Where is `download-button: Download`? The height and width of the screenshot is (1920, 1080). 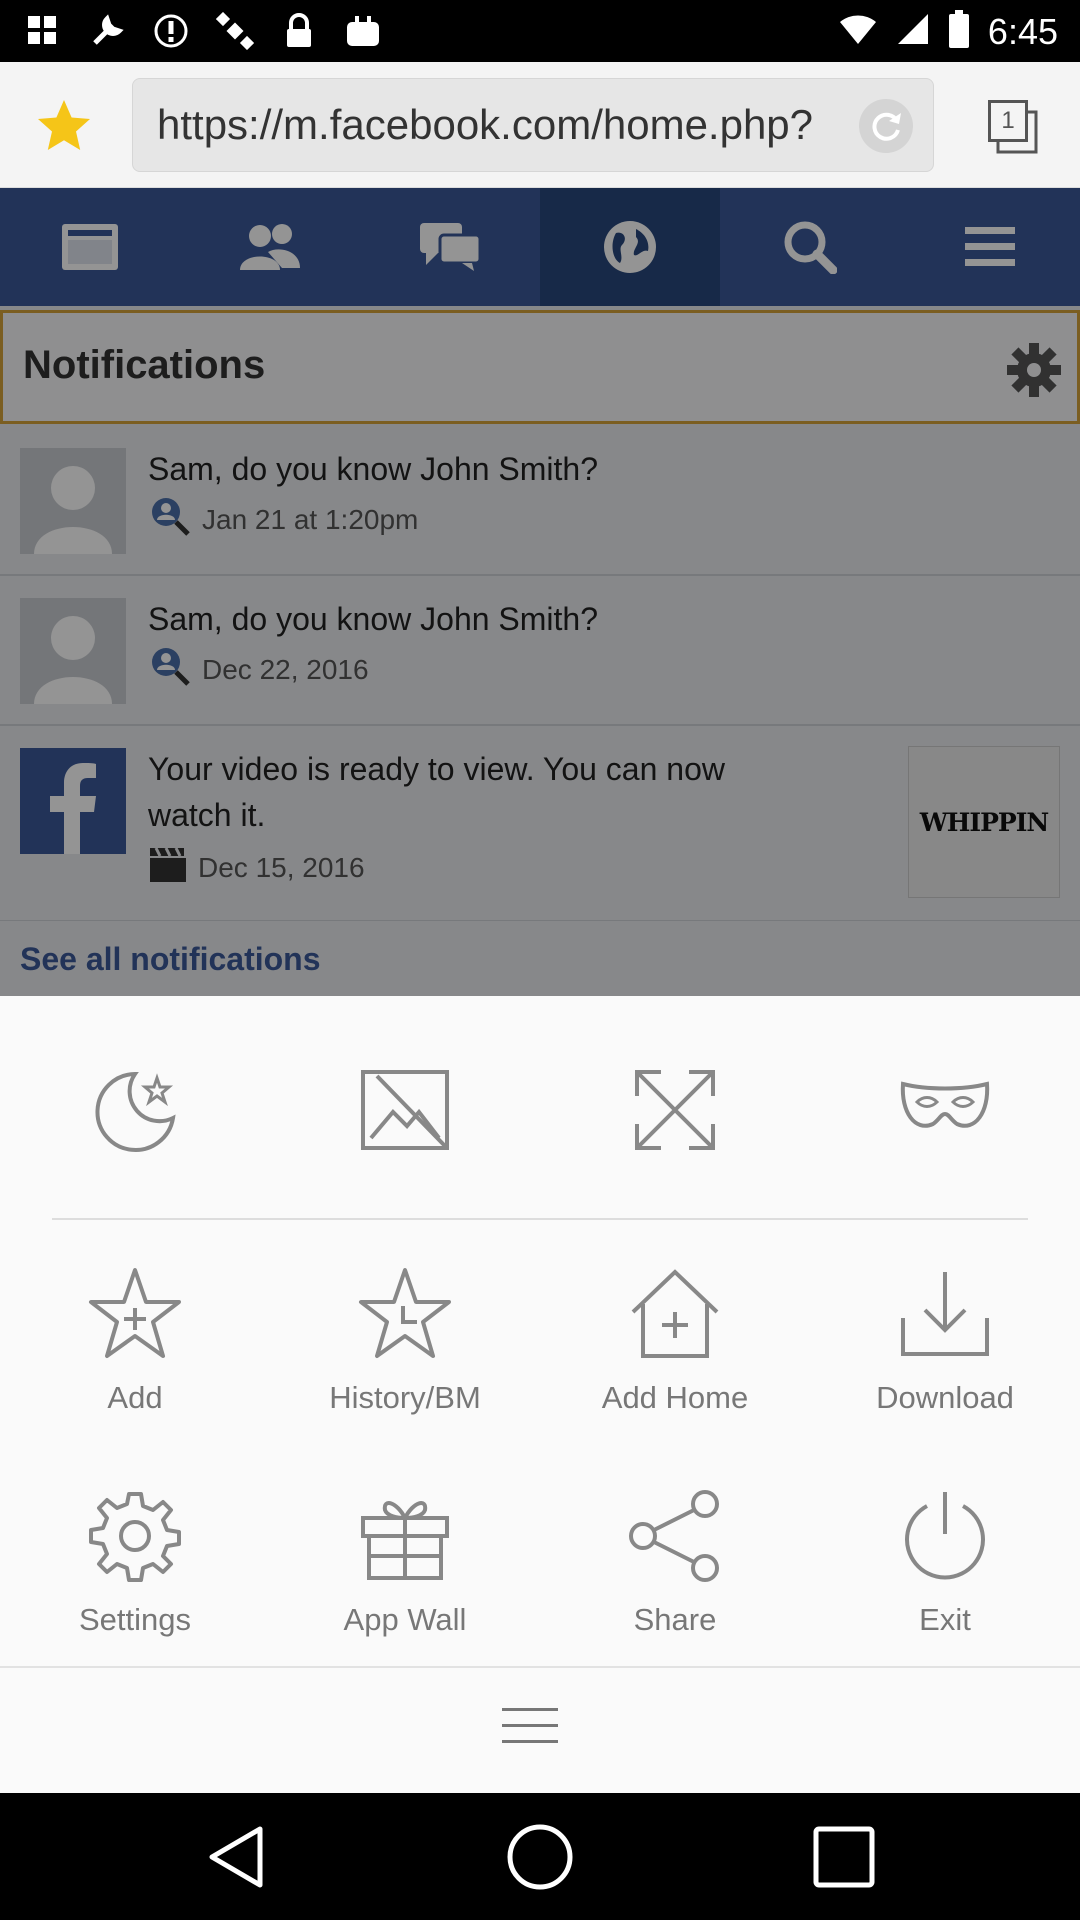
download-button: Download is located at coordinates (945, 1341).